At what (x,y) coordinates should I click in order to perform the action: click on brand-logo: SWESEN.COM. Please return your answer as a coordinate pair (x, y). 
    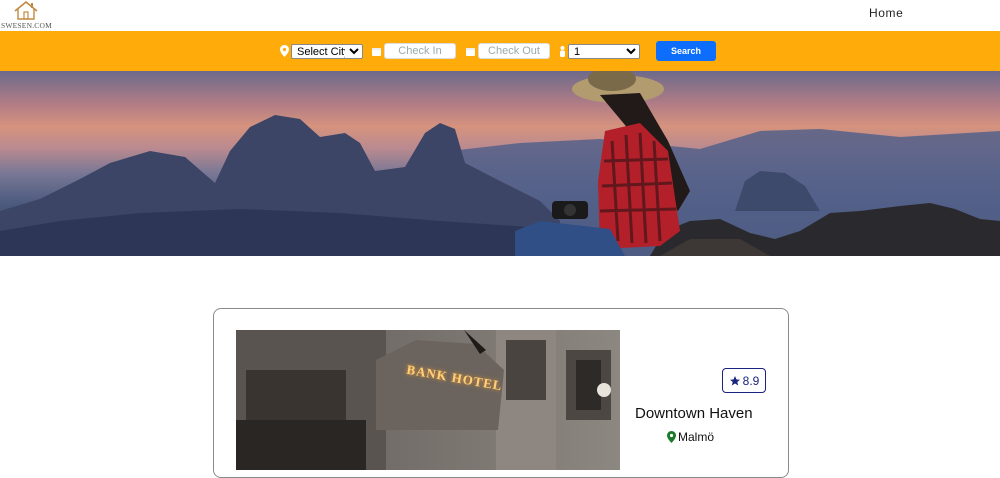
    Looking at the image, I should click on (30, 15).